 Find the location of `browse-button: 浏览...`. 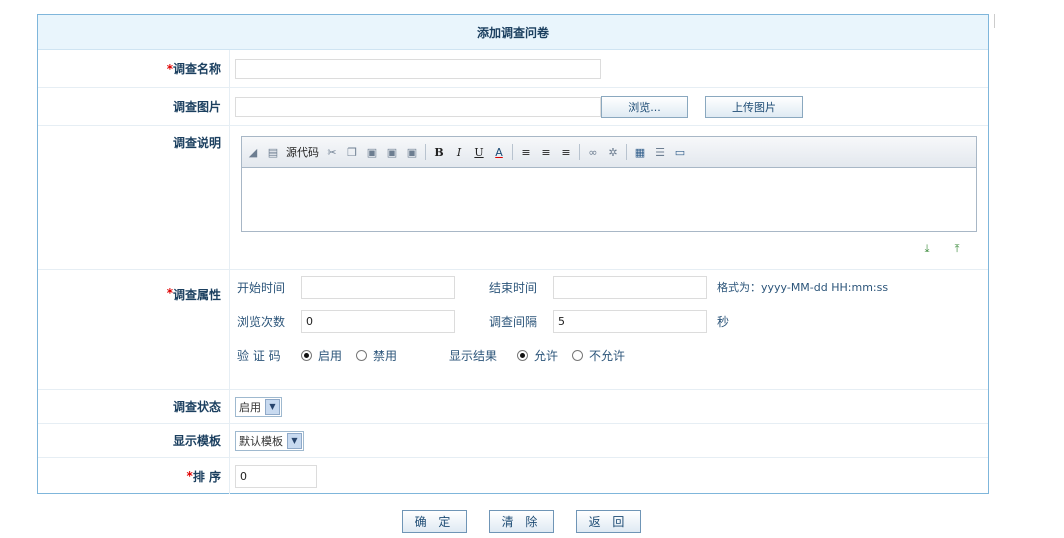

browse-button: 浏览... is located at coordinates (644, 106).